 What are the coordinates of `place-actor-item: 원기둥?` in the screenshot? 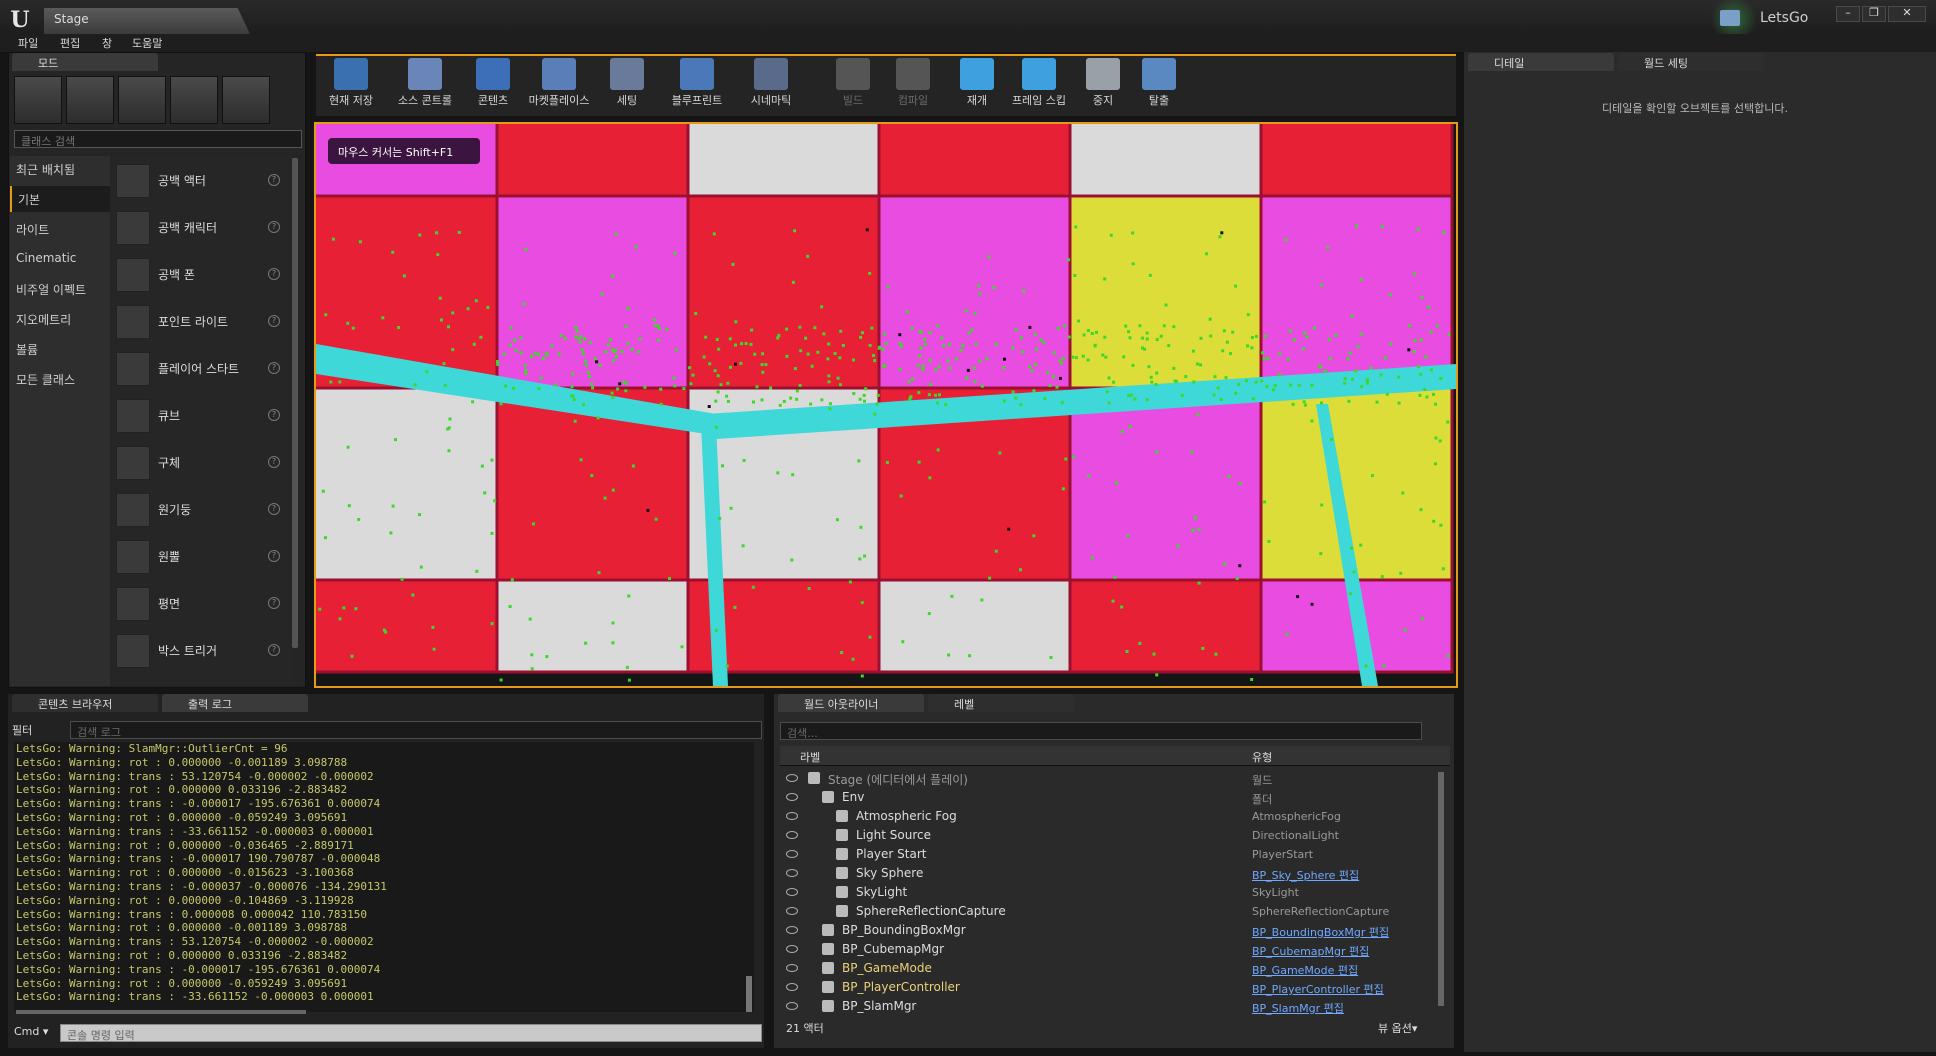 It's located at (203, 510).